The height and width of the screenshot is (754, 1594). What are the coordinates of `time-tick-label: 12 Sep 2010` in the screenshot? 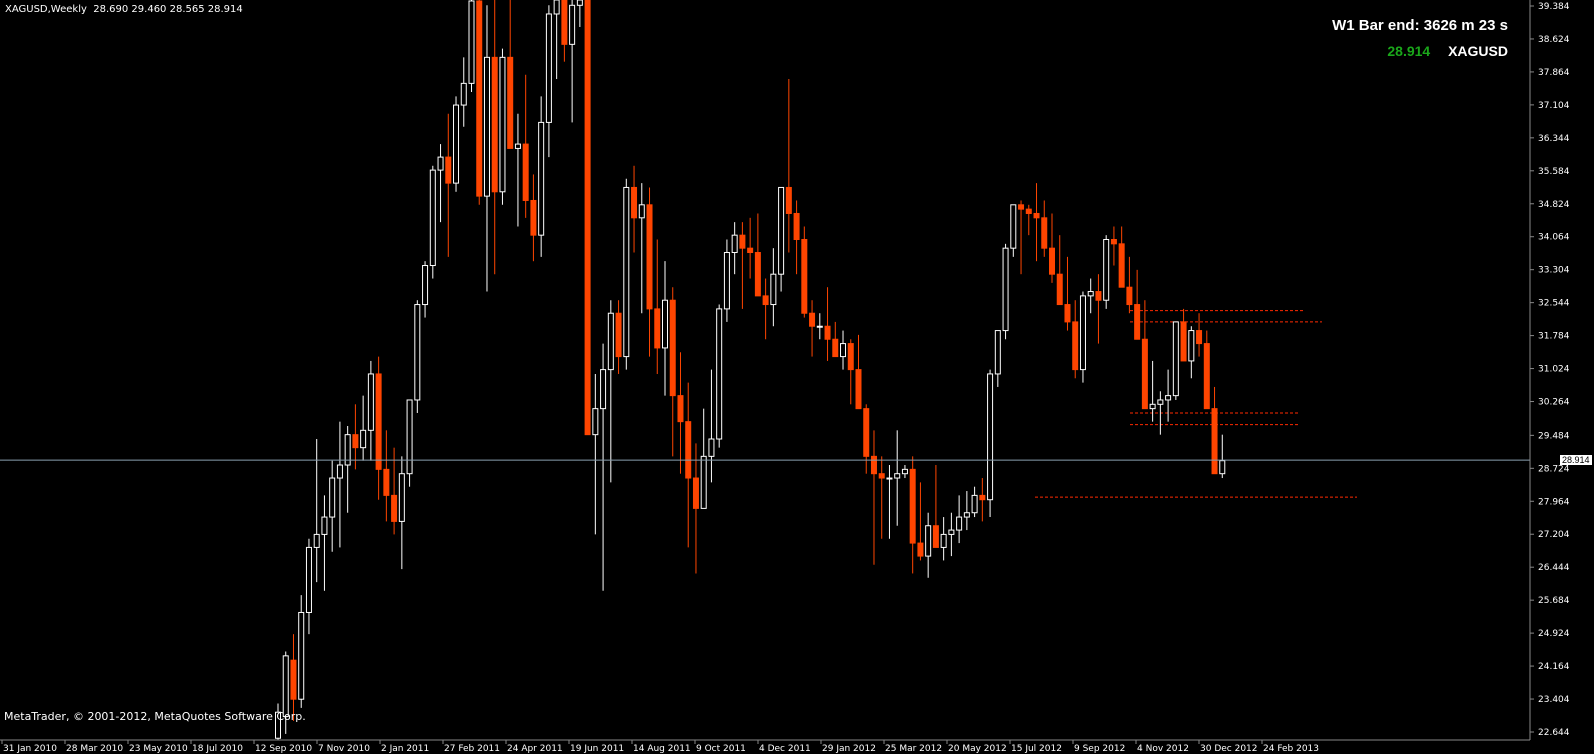 It's located at (283, 749).